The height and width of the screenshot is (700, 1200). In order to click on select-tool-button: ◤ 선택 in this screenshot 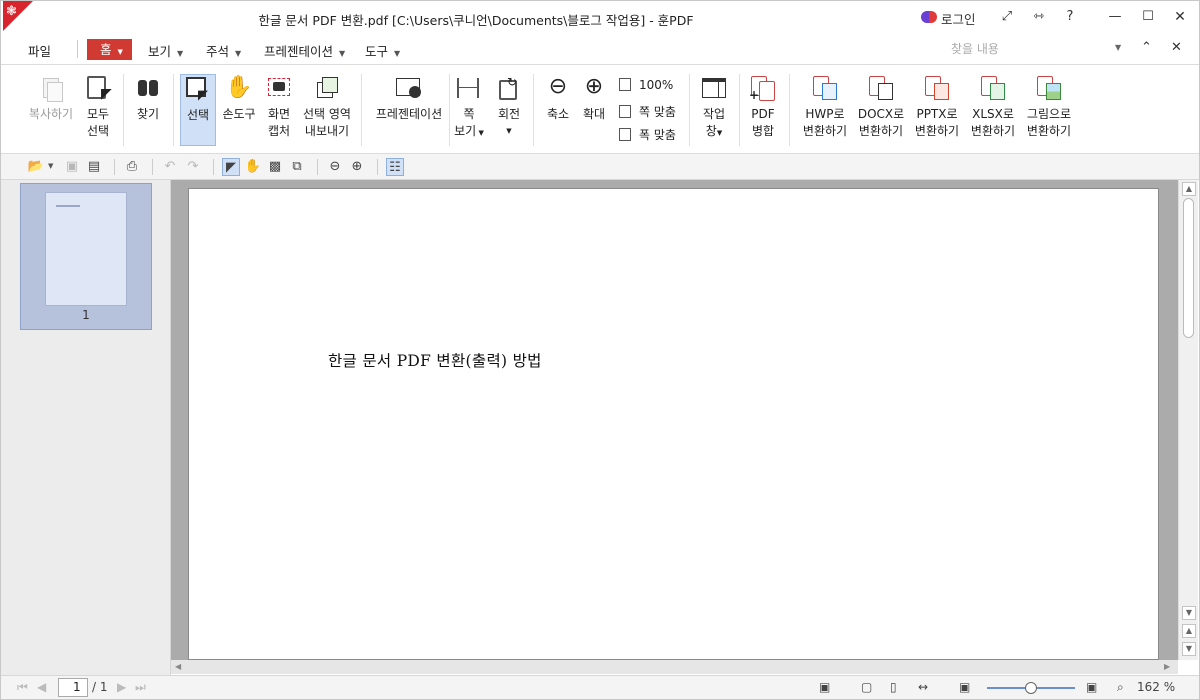, I will do `click(198, 110)`.